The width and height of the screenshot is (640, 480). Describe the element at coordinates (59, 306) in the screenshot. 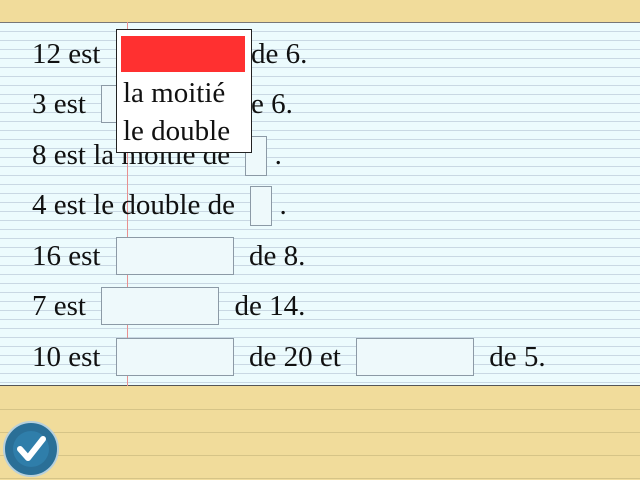

I see `row-6-before: 7 est` at that location.